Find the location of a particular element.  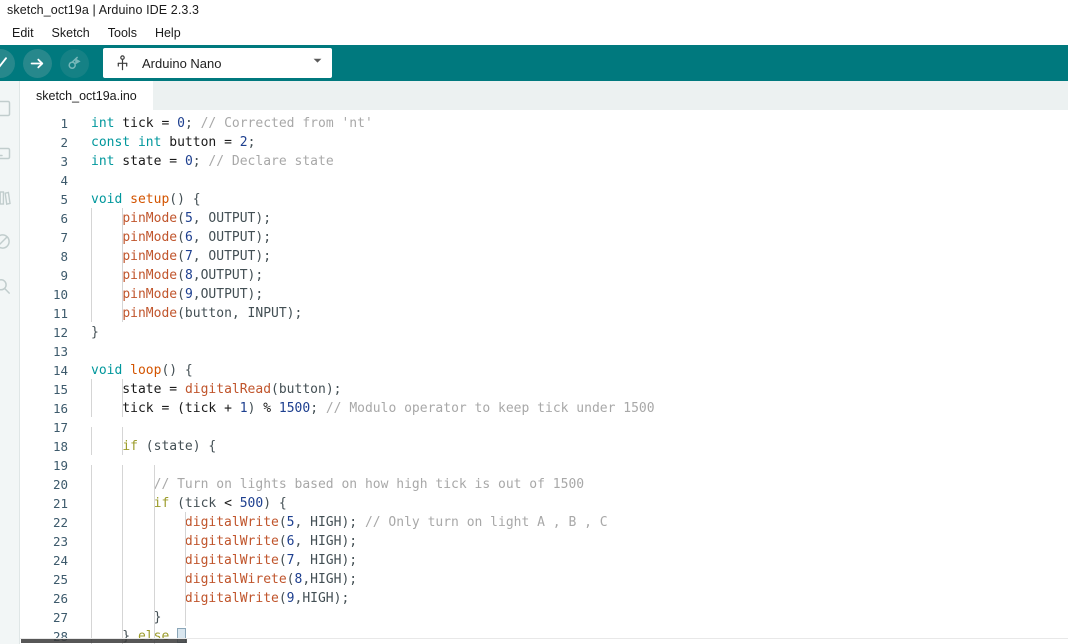

code-line-content: void setup() { is located at coordinates (570, 199).